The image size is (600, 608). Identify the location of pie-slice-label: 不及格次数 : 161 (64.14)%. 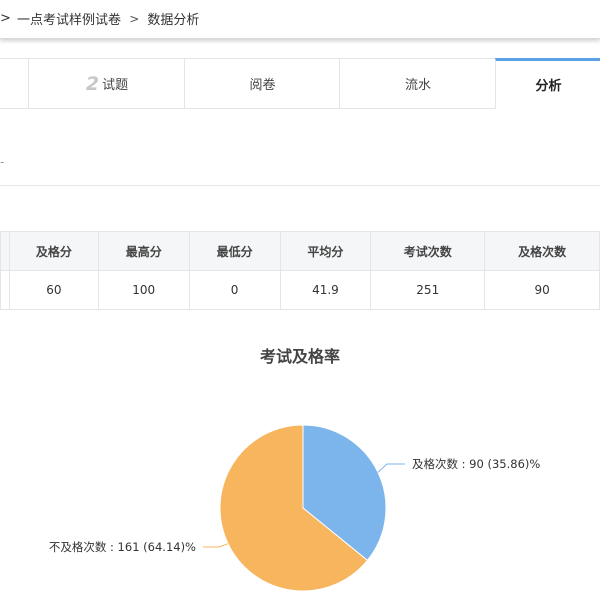
(122, 547).